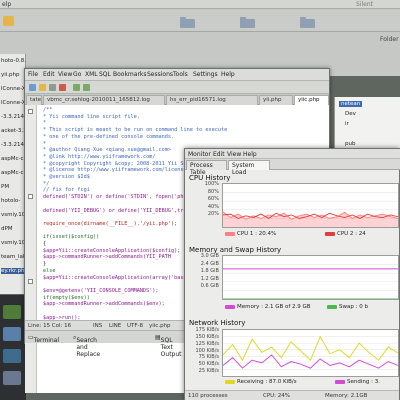 Image resolution: width=400 pixels, height=400 pixels. Describe the element at coordinates (213, 191) in the screenshot. I see `cpu-y-tick: 80%` at that location.